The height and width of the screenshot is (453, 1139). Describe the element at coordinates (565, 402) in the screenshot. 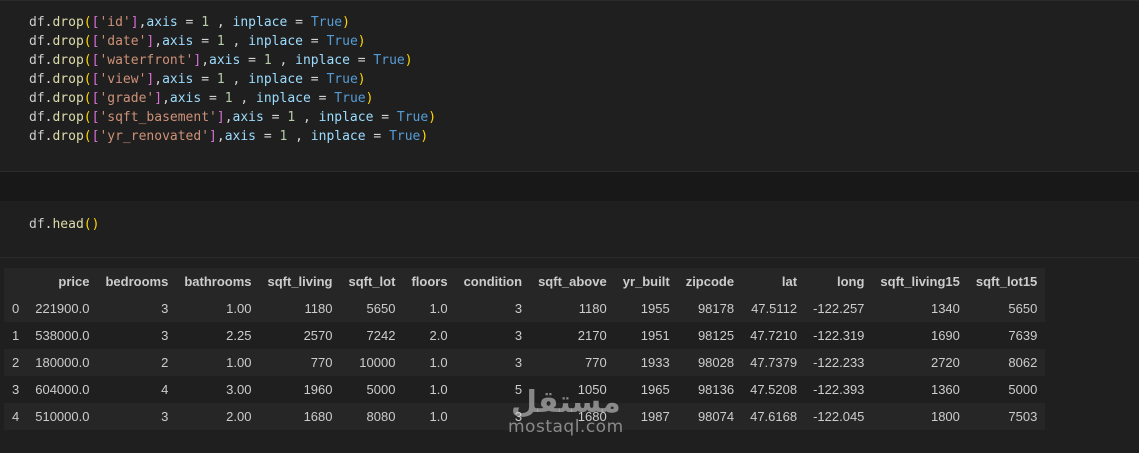

I see `watermark-arabic: مستقل` at that location.